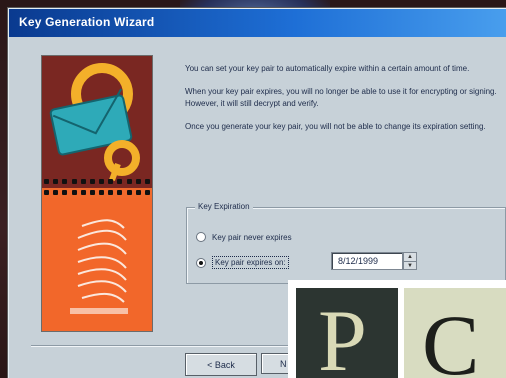 The height and width of the screenshot is (378, 506). What do you see at coordinates (410, 265) in the screenshot?
I see `chevron-down-icon: ▼` at bounding box center [410, 265].